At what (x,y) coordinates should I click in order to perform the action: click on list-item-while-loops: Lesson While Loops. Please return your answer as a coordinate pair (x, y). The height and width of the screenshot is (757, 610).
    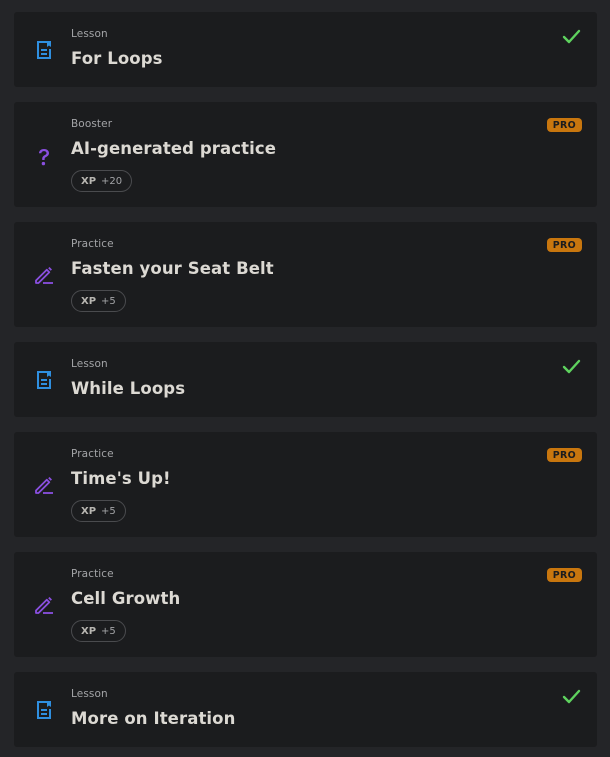
    Looking at the image, I should click on (305, 379).